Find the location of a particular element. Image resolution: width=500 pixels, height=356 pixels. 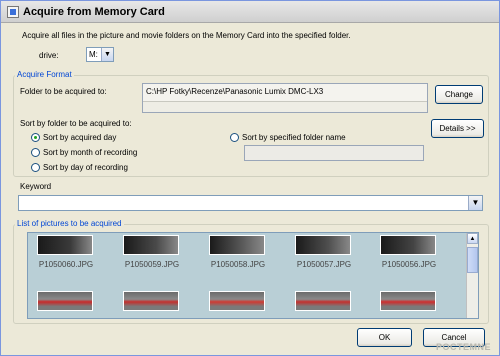

horizontal-scrollbar is located at coordinates (285, 106).